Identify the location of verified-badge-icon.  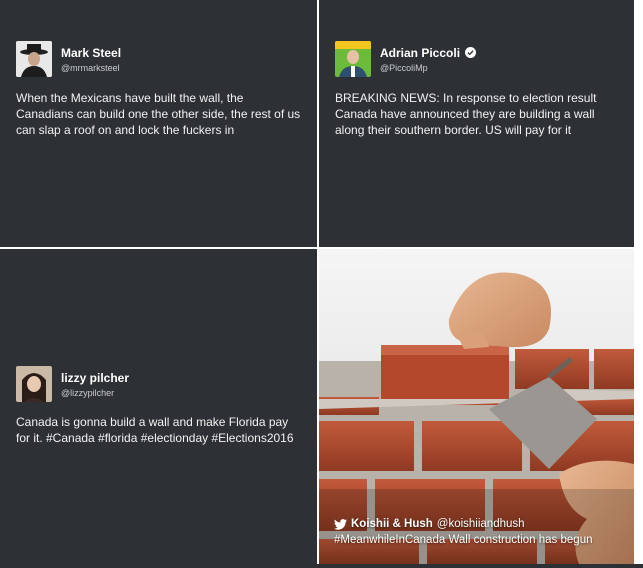
(471, 52).